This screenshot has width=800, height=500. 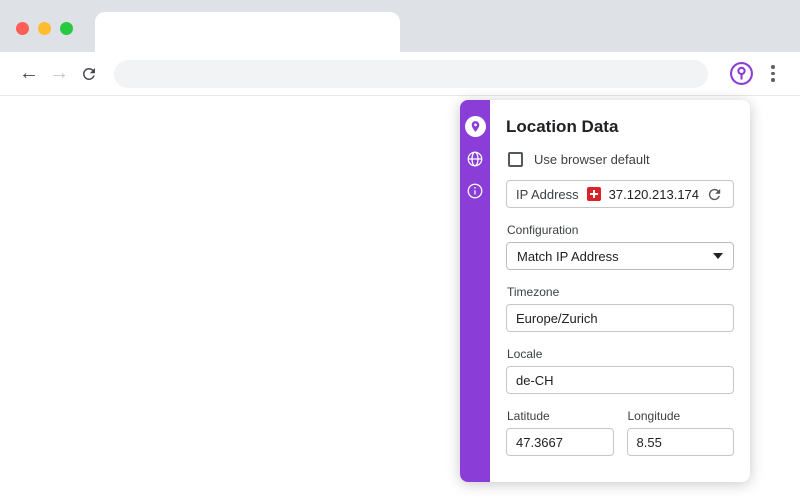 What do you see at coordinates (475, 291) in the screenshot?
I see `panel-sidebar` at bounding box center [475, 291].